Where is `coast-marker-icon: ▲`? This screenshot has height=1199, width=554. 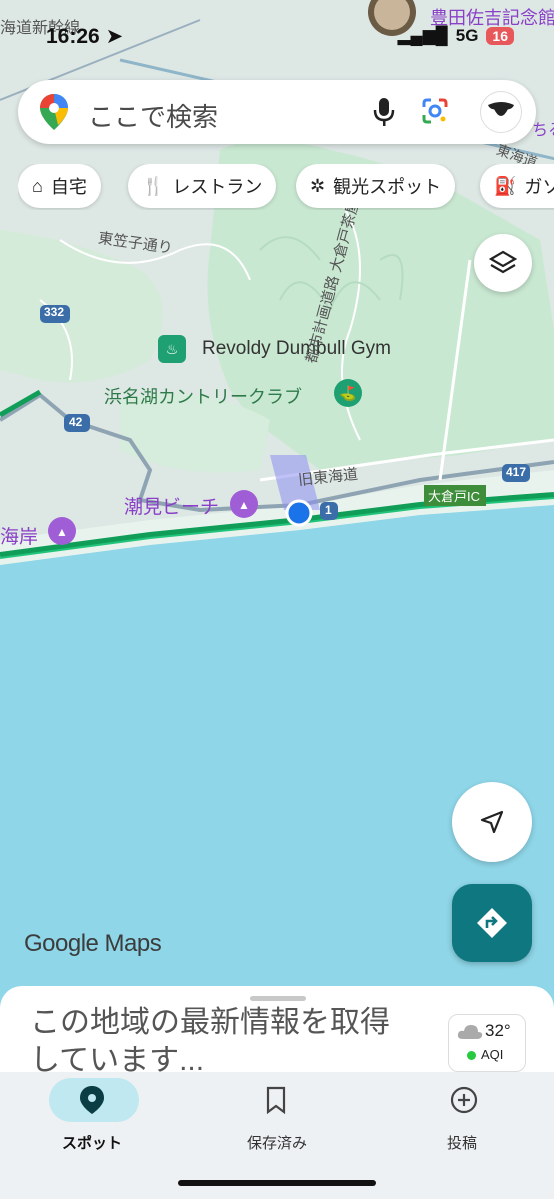 coast-marker-icon: ▲ is located at coordinates (62, 531).